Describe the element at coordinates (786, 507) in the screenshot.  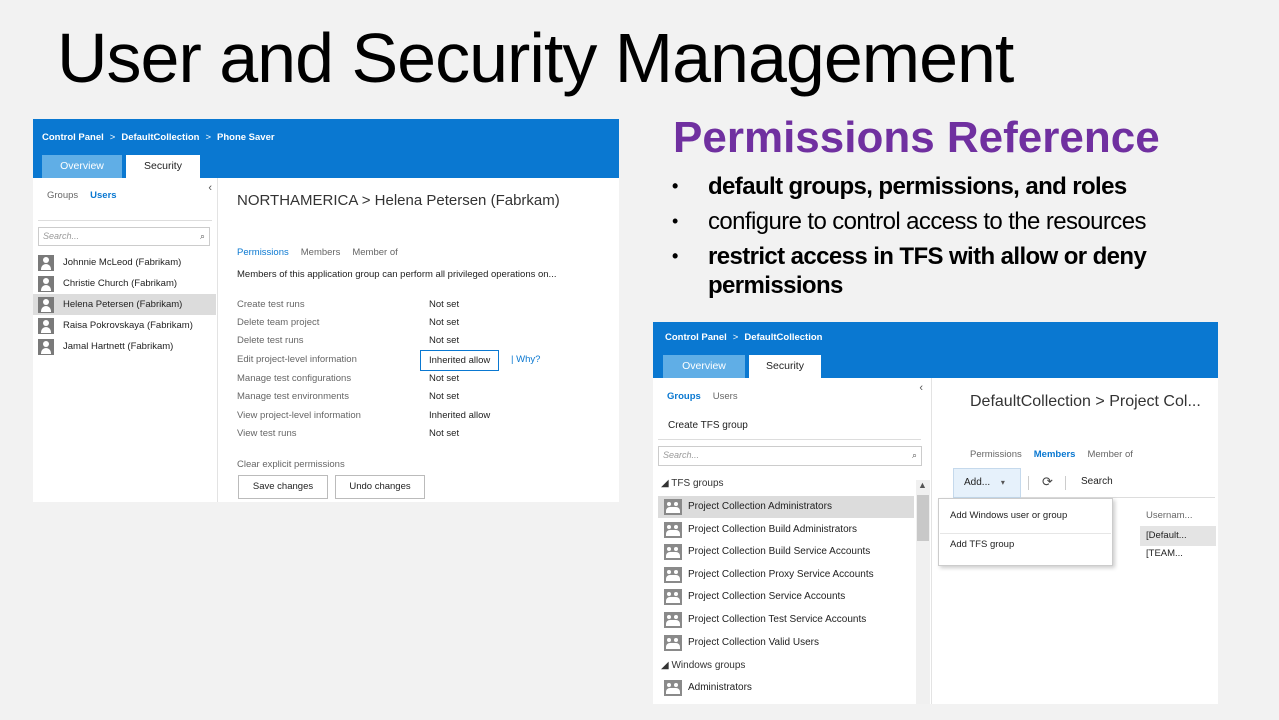
I see `group-row-selected: Project Collection Administrators` at that location.